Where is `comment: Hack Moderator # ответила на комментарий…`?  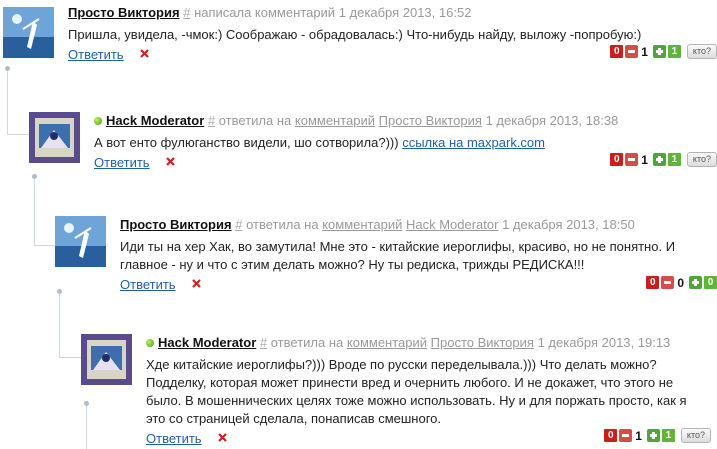
comment: Hack Moderator # ответила на комментарий… is located at coordinates (373, 143).